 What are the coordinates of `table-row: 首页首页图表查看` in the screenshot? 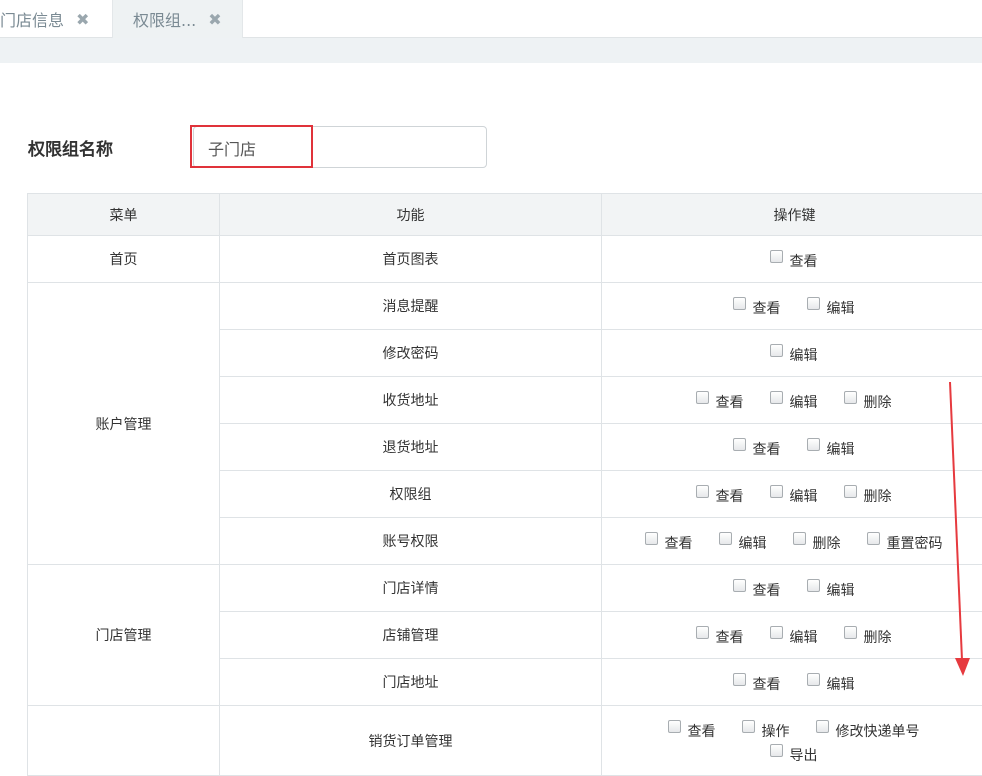 It's located at (505, 259).